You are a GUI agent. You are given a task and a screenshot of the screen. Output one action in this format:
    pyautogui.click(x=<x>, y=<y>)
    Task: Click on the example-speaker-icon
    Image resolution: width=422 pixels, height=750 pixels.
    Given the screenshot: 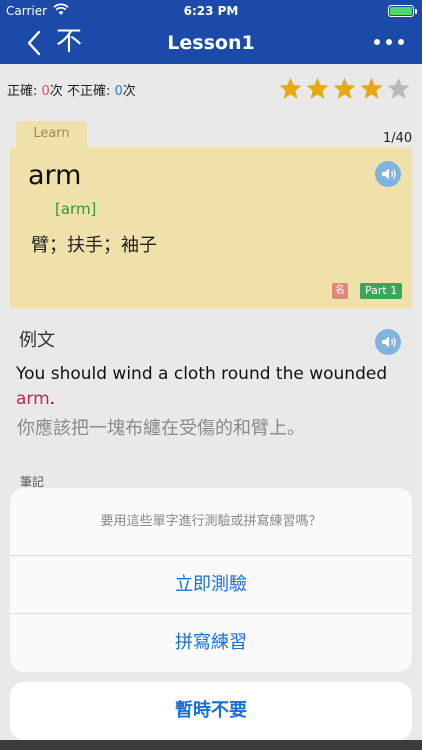 What is the action you would take?
    pyautogui.click(x=388, y=342)
    